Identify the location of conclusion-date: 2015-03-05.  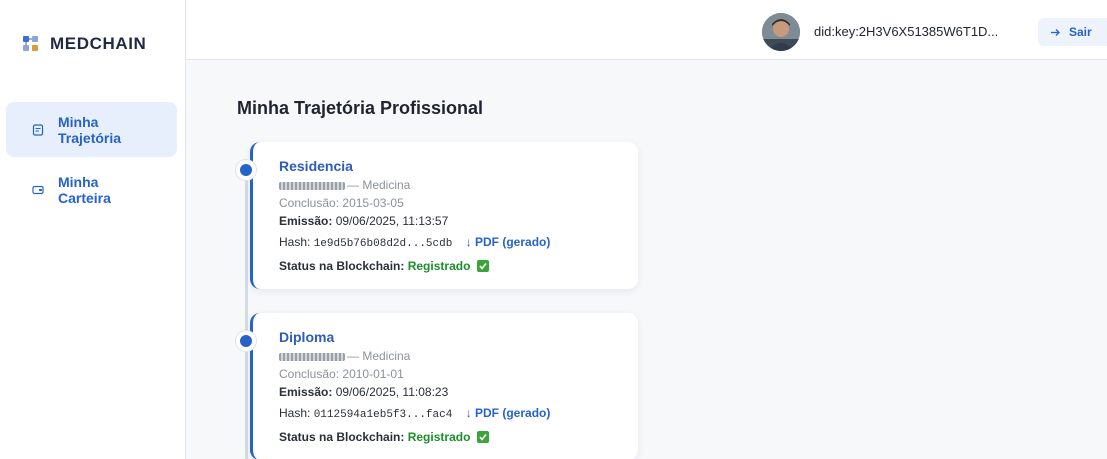
(373, 203).